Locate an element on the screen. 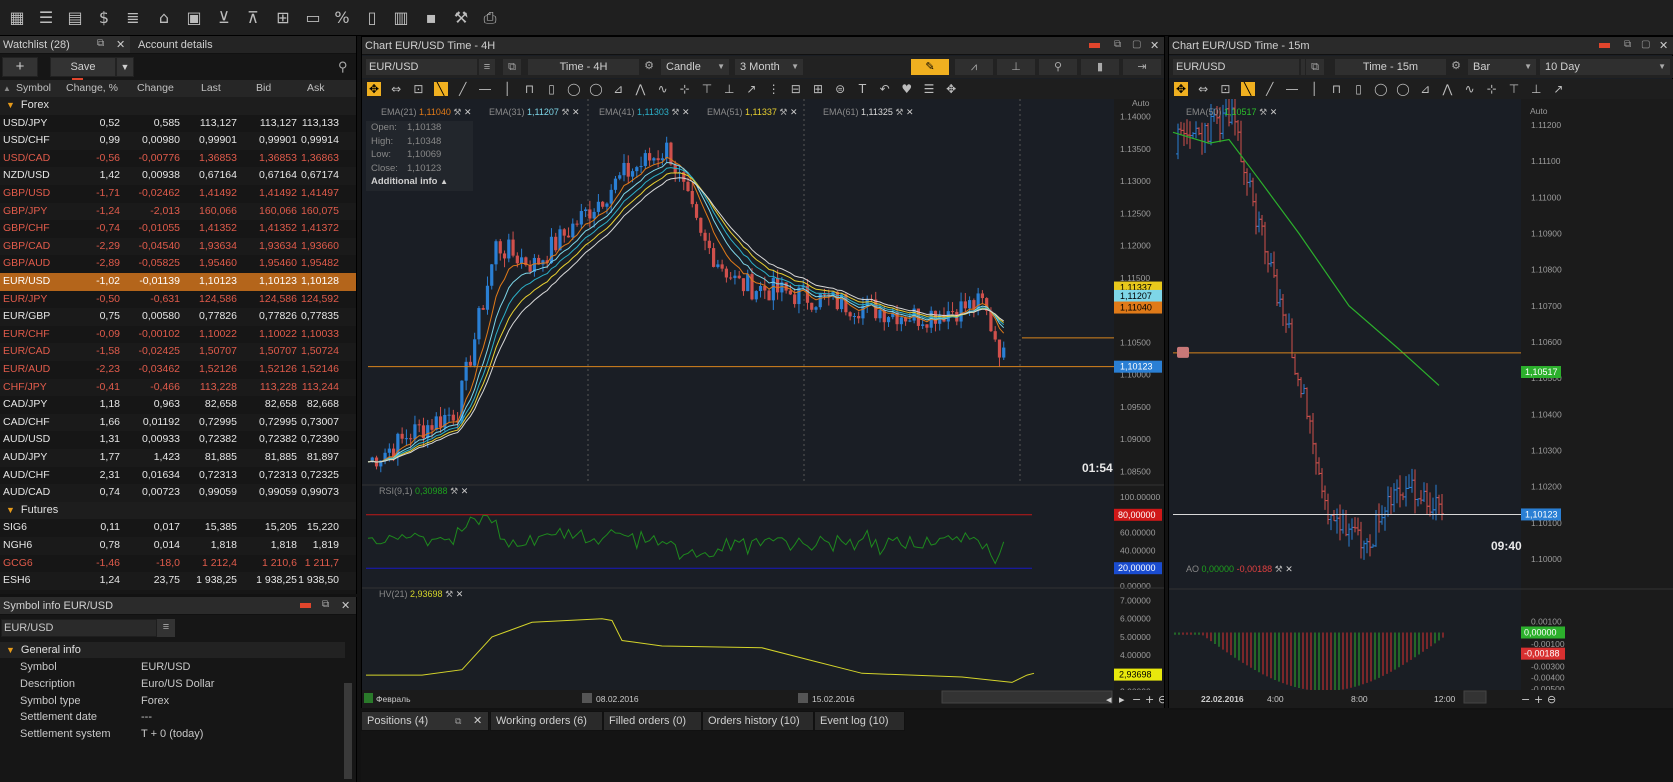 This screenshot has height=782, width=1673. watchlist-row: CLH66,681,9831,6231,6231,64 is located at coordinates (178, 592).